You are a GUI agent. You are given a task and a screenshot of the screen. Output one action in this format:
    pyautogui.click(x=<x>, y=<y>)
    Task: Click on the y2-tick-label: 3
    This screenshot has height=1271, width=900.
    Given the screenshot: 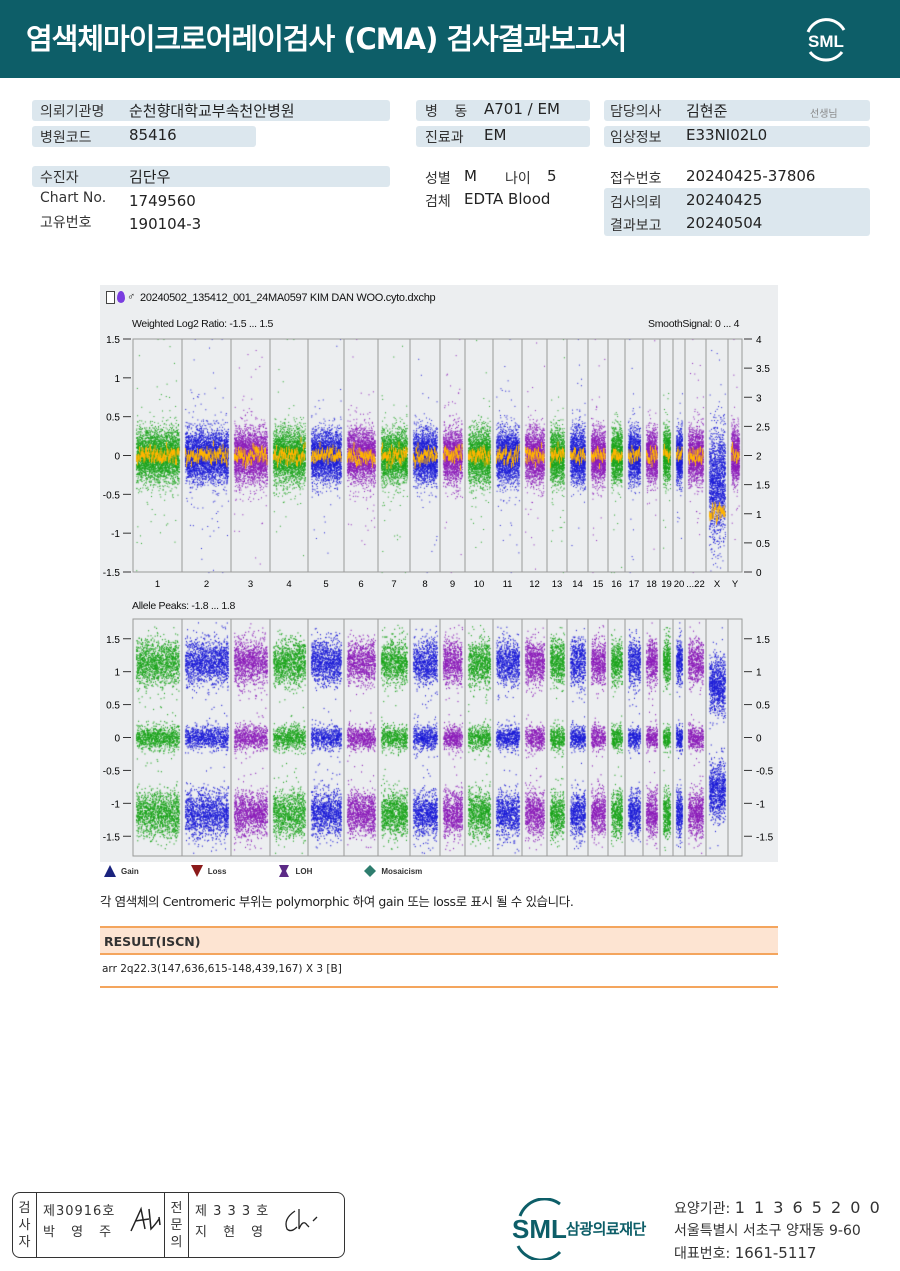 What is the action you would take?
    pyautogui.click(x=759, y=398)
    